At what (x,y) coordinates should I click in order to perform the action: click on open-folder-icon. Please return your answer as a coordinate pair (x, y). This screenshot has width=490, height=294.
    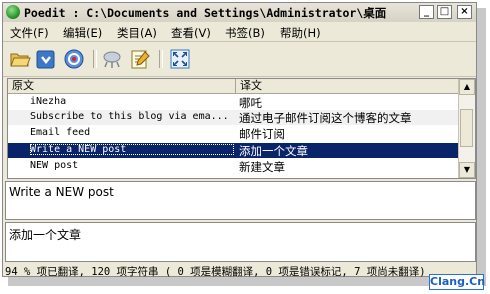
    Looking at the image, I should click on (20, 59).